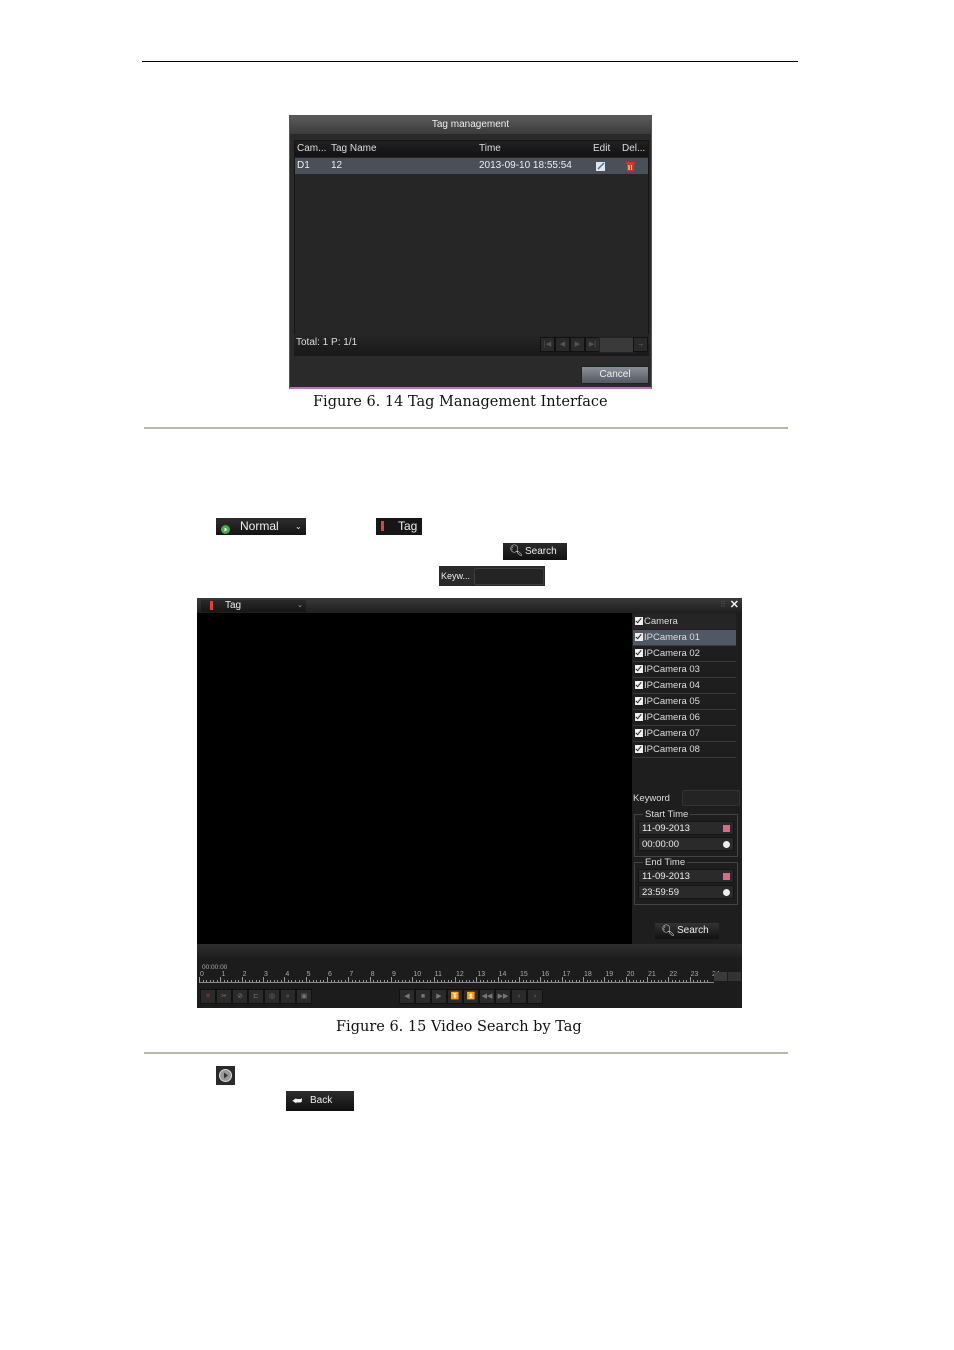 The width and height of the screenshot is (954, 1350). Describe the element at coordinates (734, 976) in the screenshot. I see `zoom-in-button` at that location.